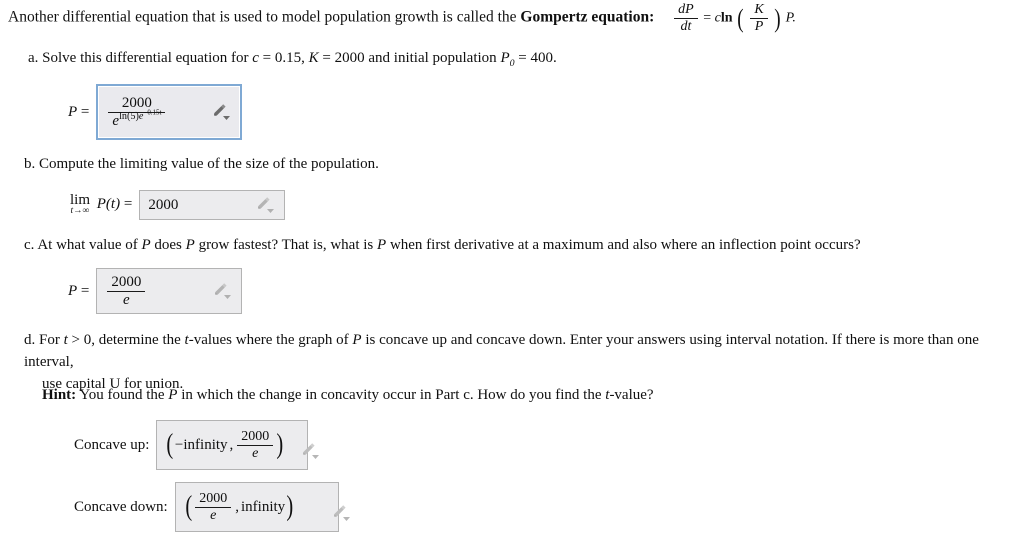 The width and height of the screenshot is (1024, 541). I want to click on answer-a-exp-ln: ln, so click(123, 116).